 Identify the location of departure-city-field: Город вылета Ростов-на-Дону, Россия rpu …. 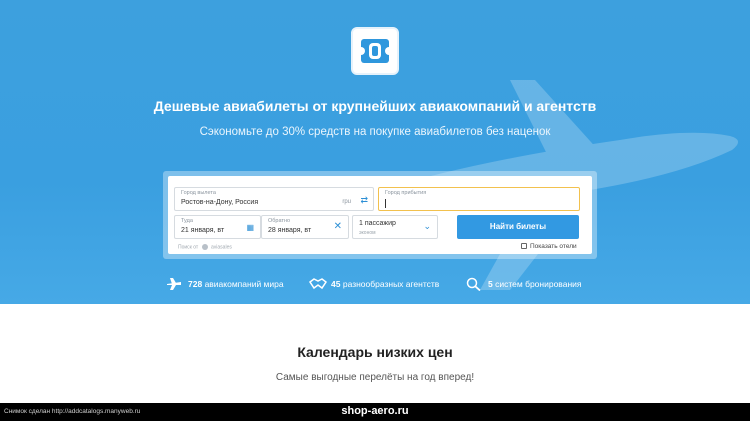
(274, 199).